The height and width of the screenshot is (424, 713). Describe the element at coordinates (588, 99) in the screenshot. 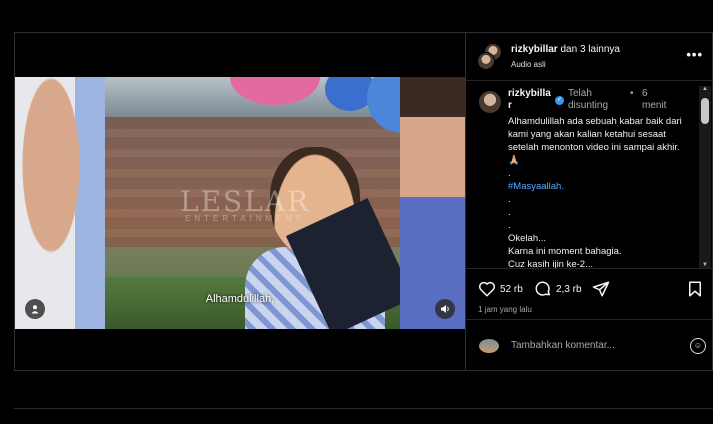

I see `edited-label: Telah disunting` at that location.